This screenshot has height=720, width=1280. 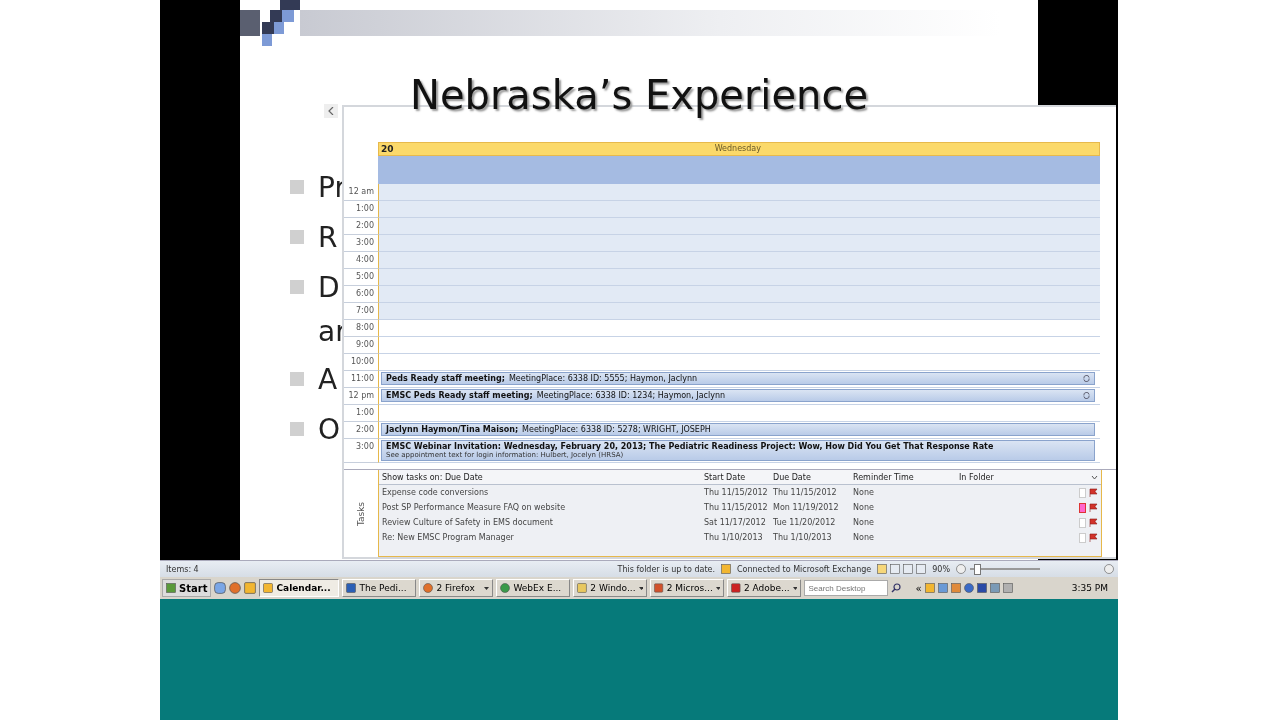 I want to click on zoom-level: 90%, so click(x=941, y=569).